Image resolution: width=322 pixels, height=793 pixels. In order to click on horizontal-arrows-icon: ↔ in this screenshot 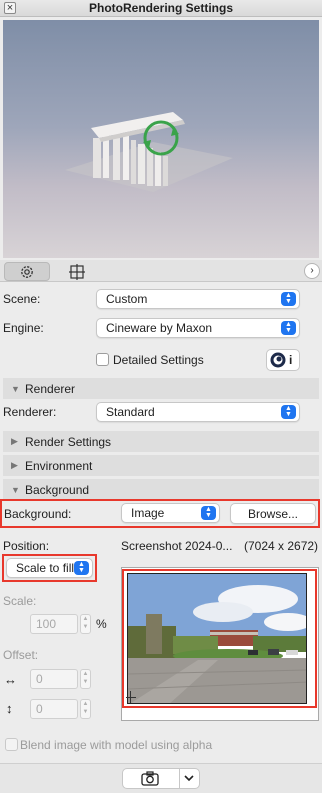, I will do `click(10, 679)`.